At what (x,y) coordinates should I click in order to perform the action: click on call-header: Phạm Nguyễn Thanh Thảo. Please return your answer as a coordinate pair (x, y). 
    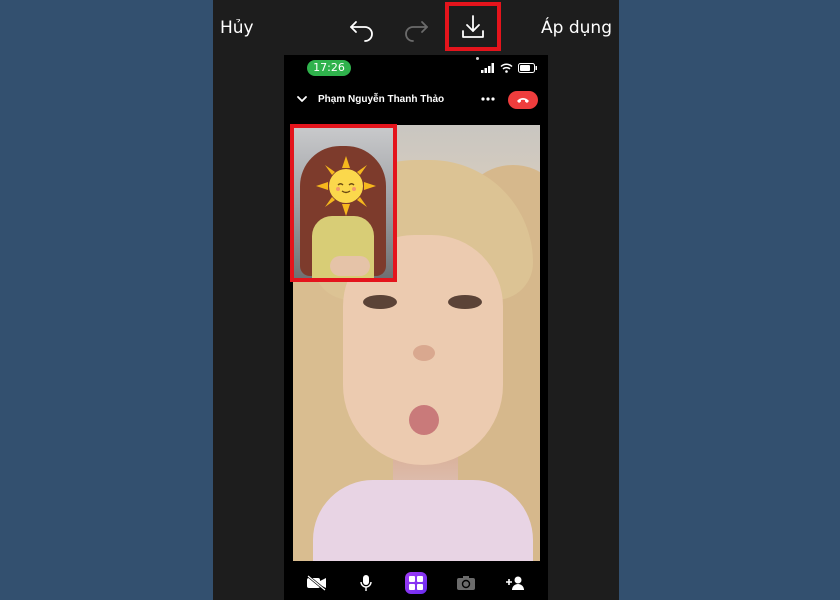
    Looking at the image, I should click on (416, 100).